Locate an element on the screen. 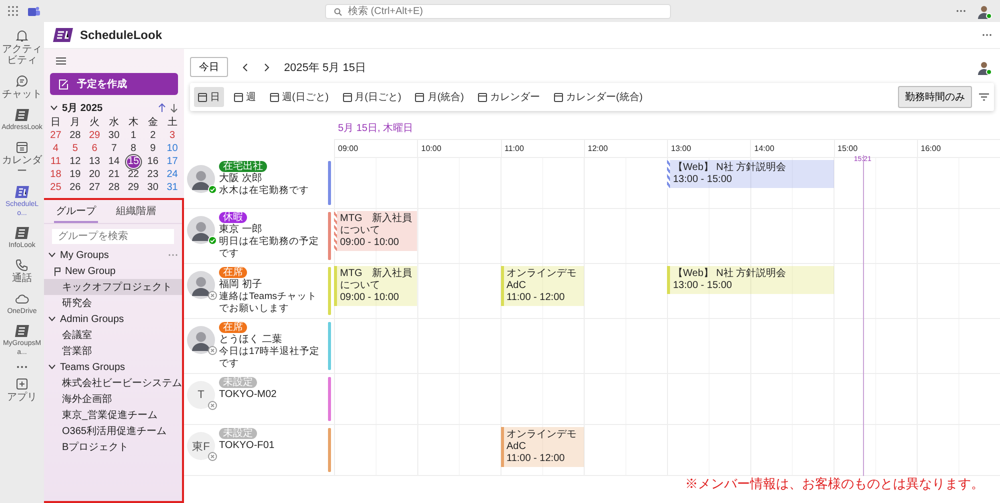 The image size is (1000, 503). view-tab: 日 is located at coordinates (209, 97).